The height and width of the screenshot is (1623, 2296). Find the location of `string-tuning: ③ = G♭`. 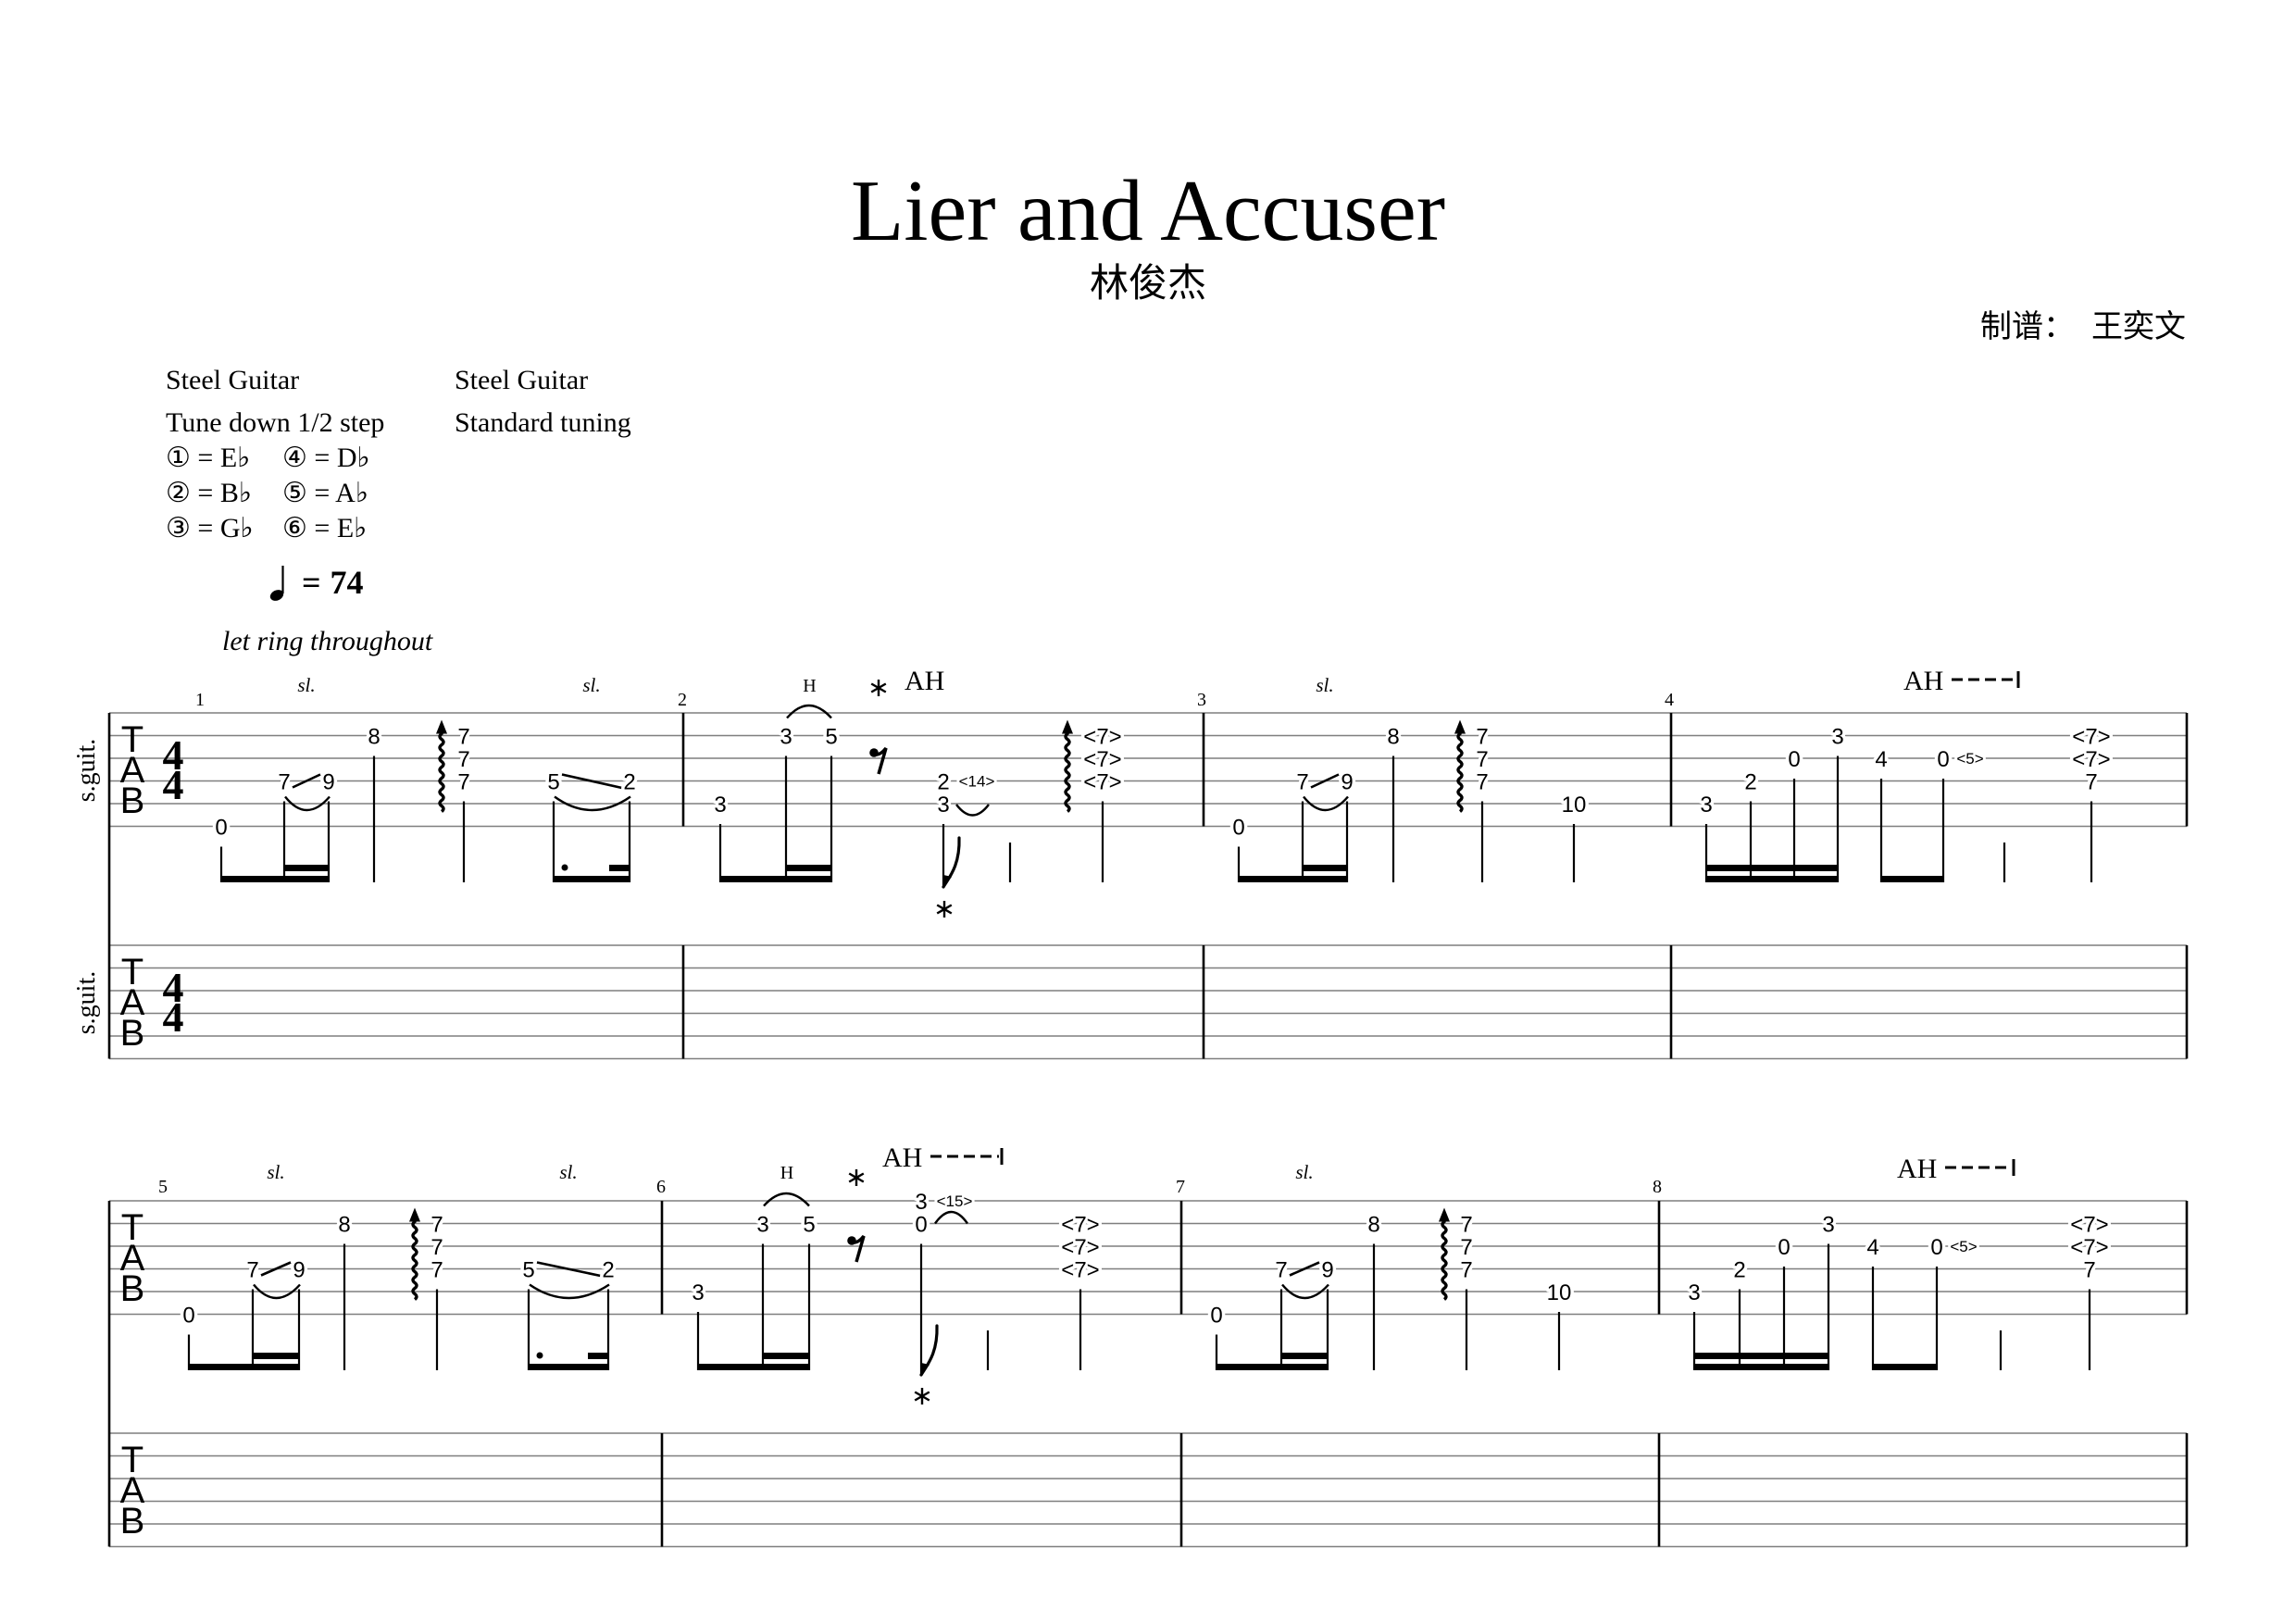

string-tuning: ③ = G♭ is located at coordinates (210, 528).